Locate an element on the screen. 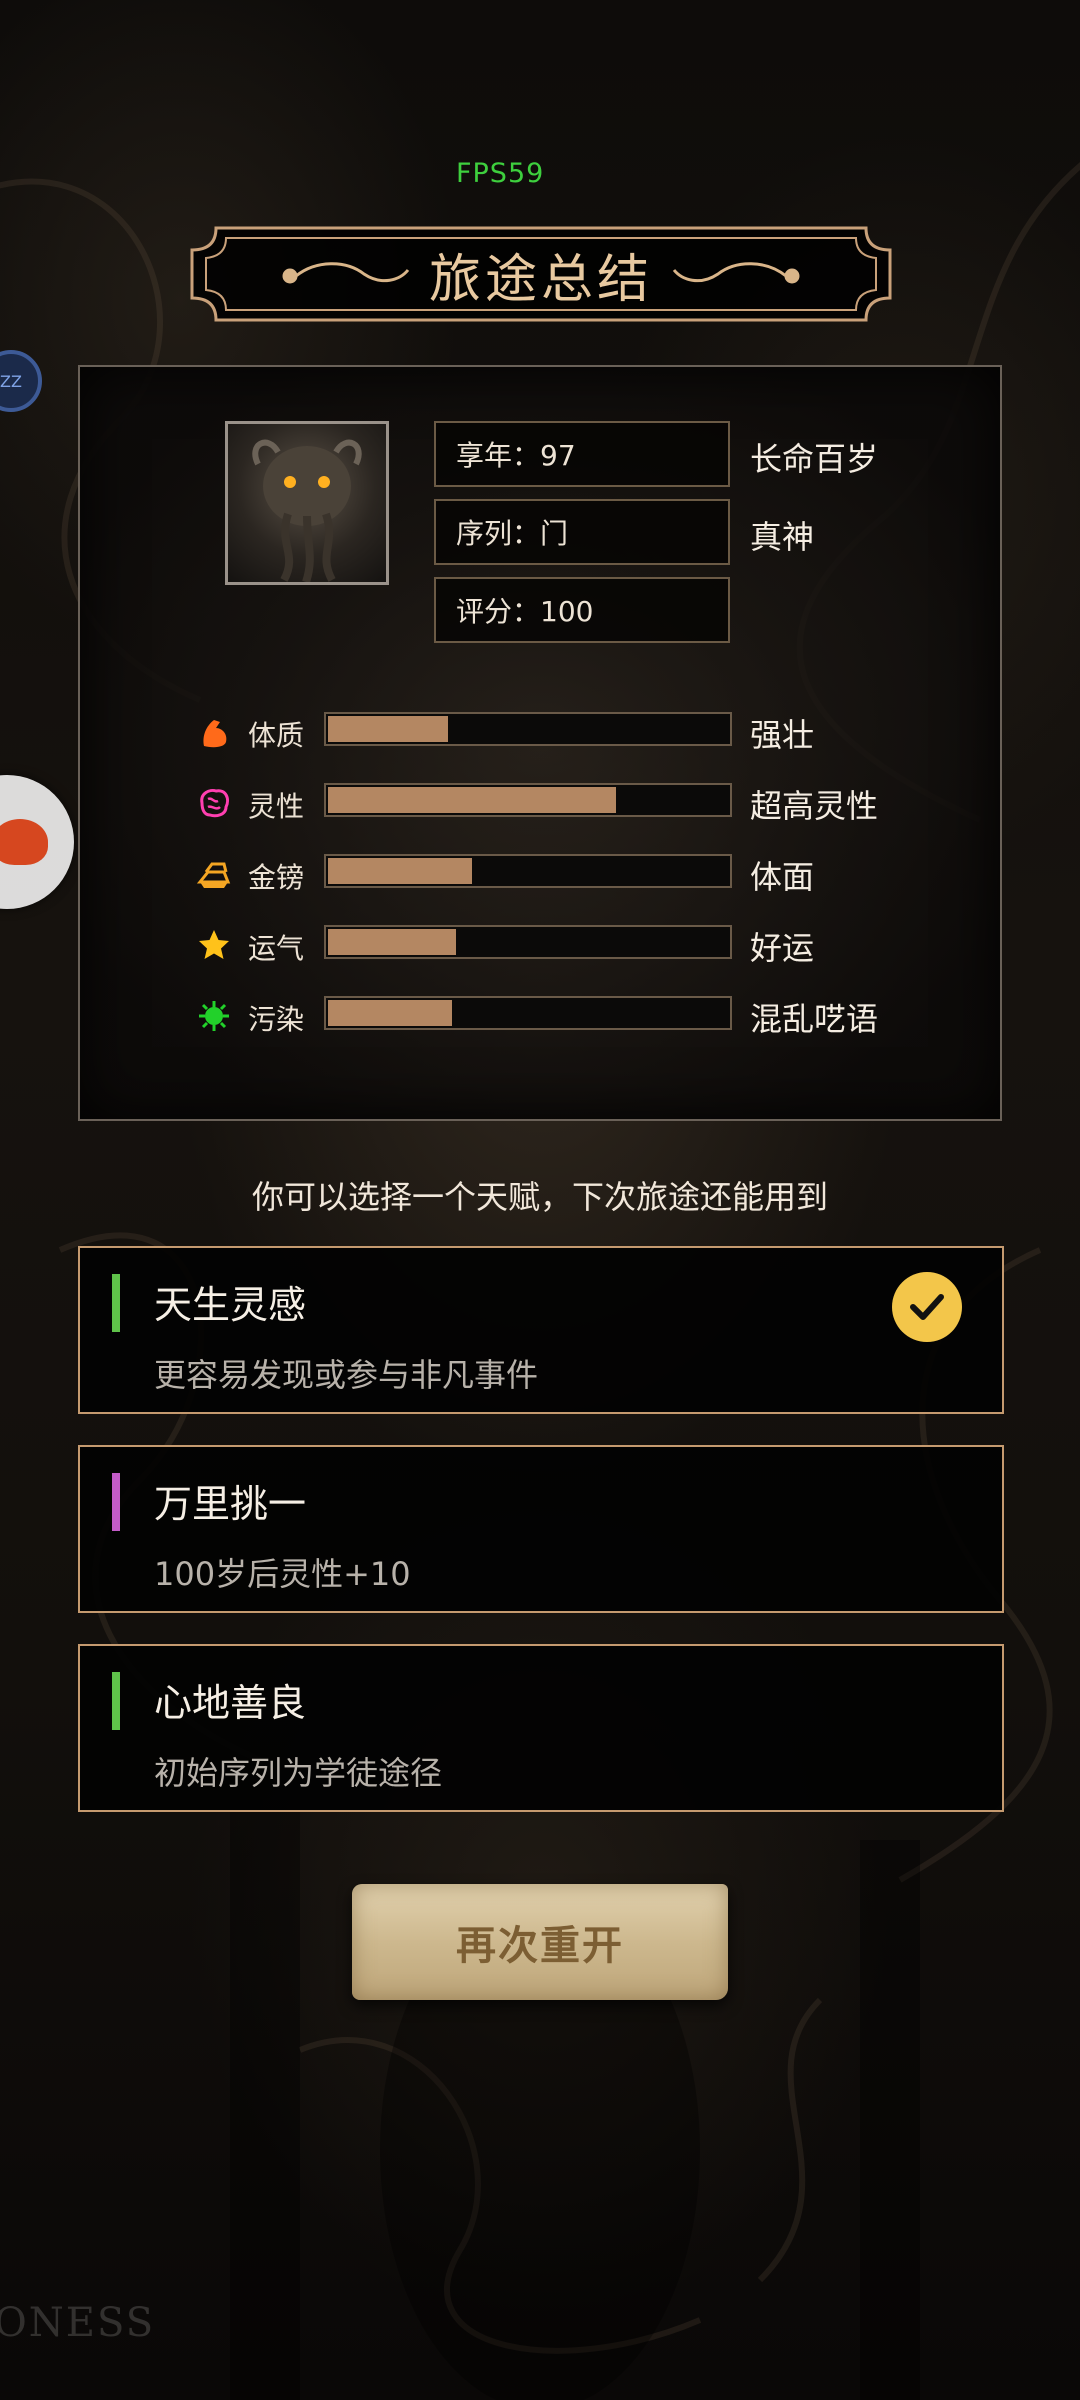 This screenshot has height=2400, width=1080. floating-assistant-button is located at coordinates (37, 842).